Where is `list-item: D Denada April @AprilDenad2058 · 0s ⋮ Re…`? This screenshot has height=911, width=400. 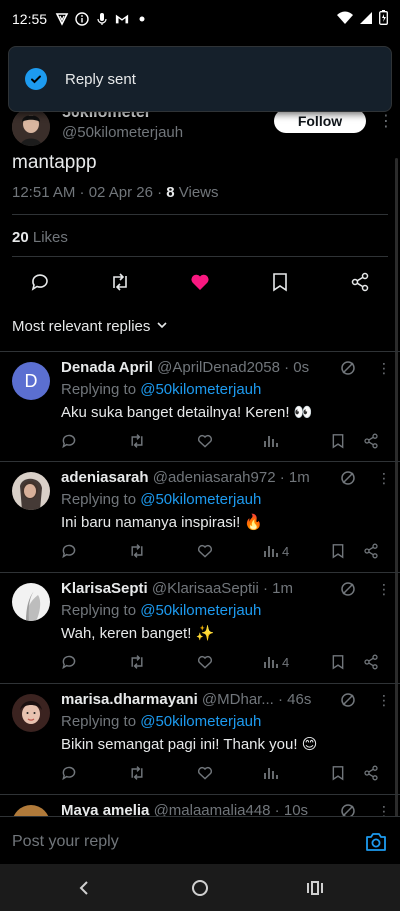
list-item: D Denada April @AprilDenad2058 · 0s ⋮ Re… is located at coordinates (200, 406).